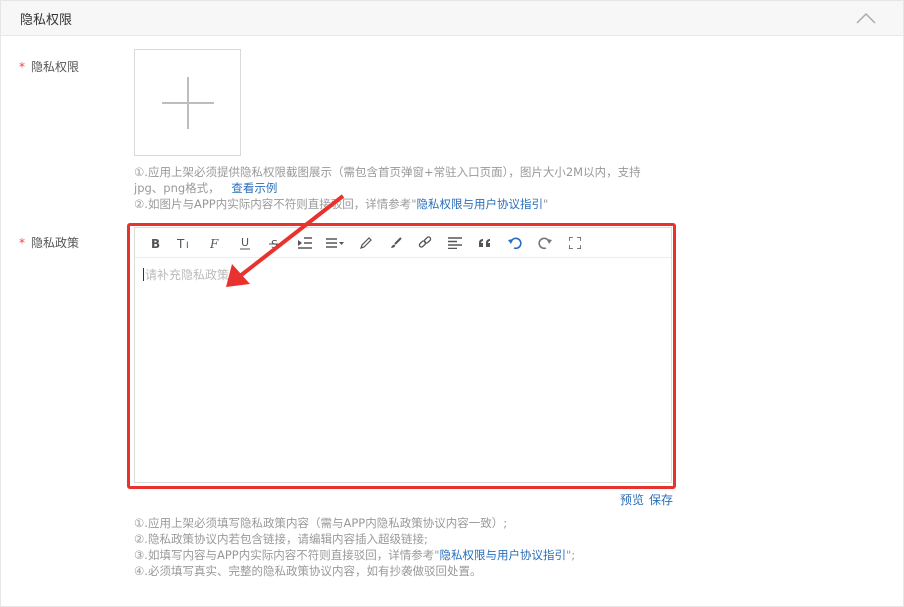  I want to click on plus-icon, so click(188, 103).